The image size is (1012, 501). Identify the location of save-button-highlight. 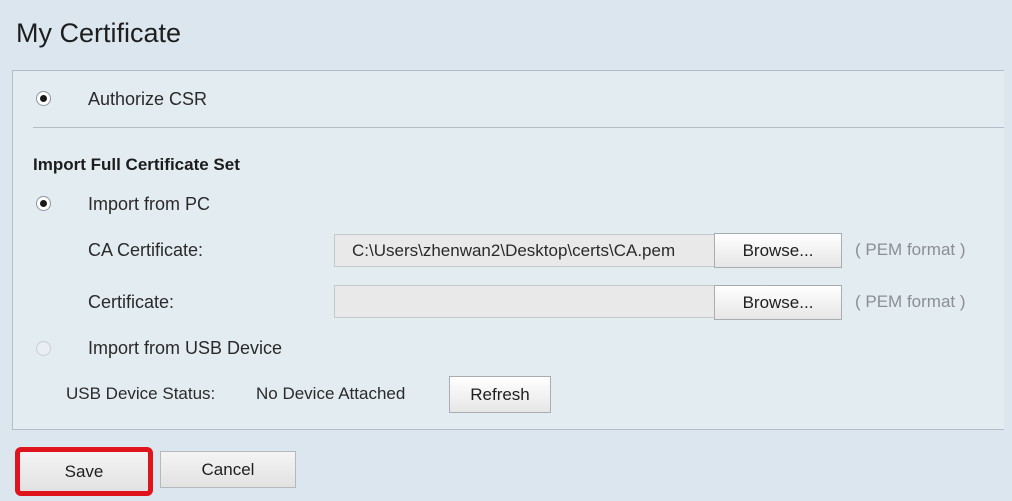
(84, 471).